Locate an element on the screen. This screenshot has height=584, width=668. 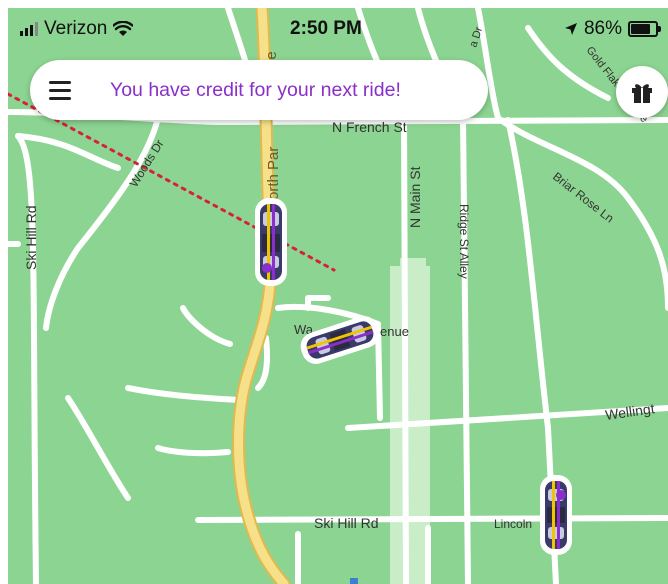
gift-button is located at coordinates (642, 92).